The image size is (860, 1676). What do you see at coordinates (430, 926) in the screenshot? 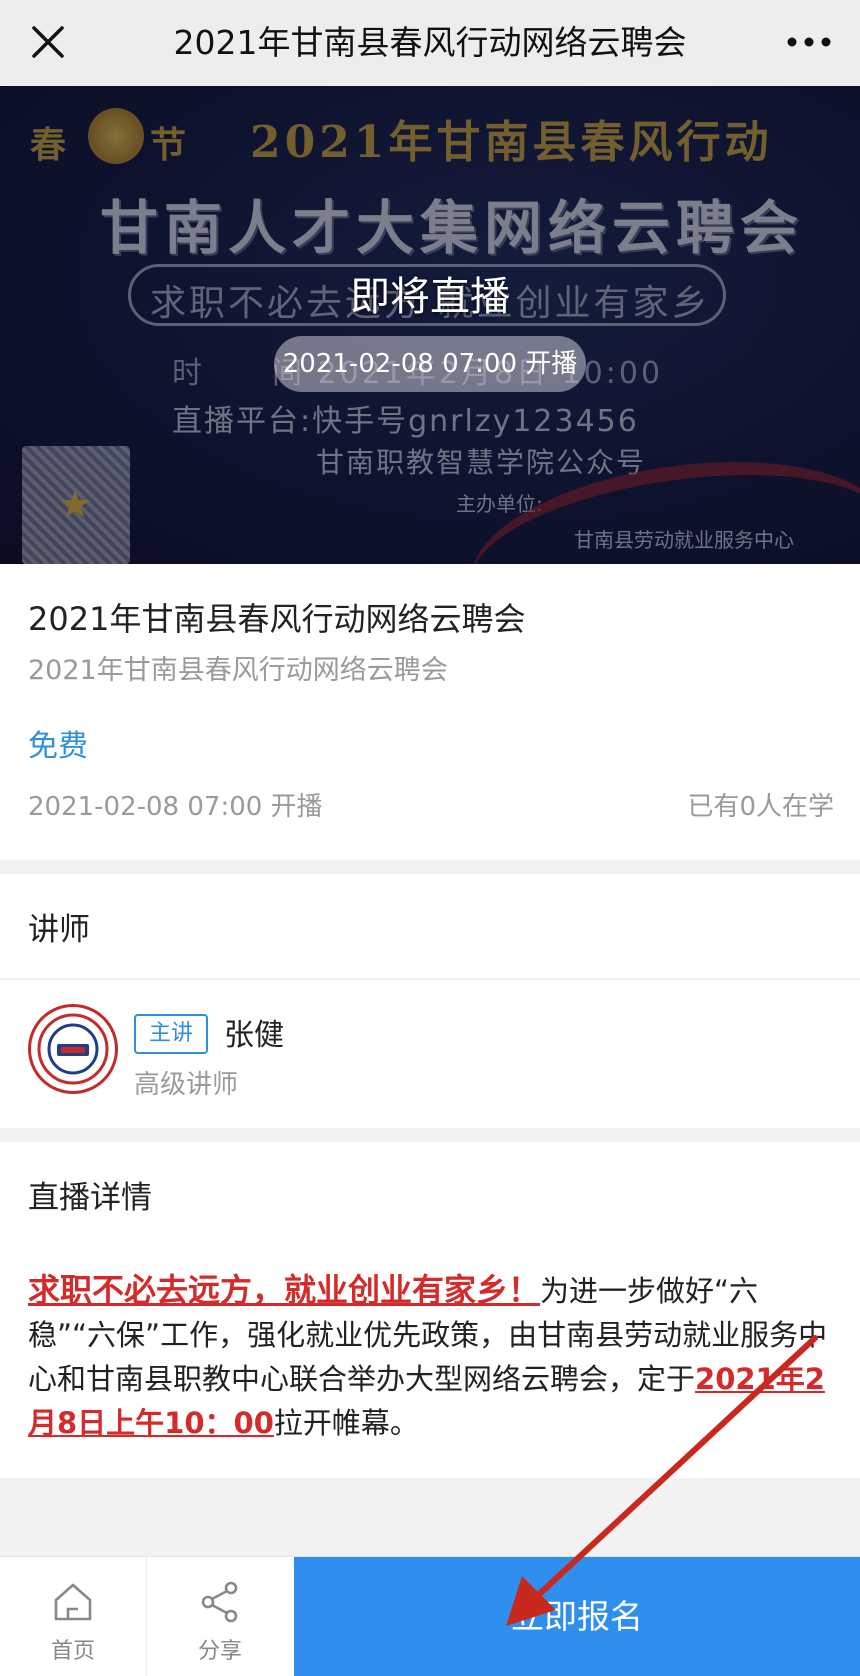
I see `lecturer-section-header: 讲师` at bounding box center [430, 926].